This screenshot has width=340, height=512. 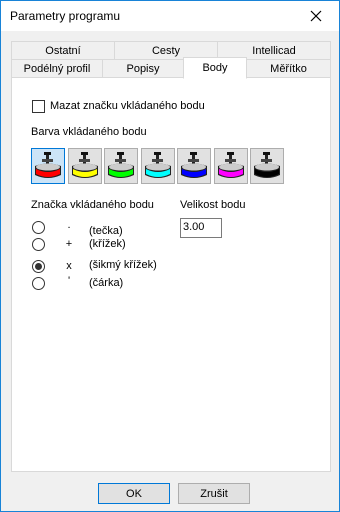 I want to click on mark-radio-carka, so click(x=38, y=283).